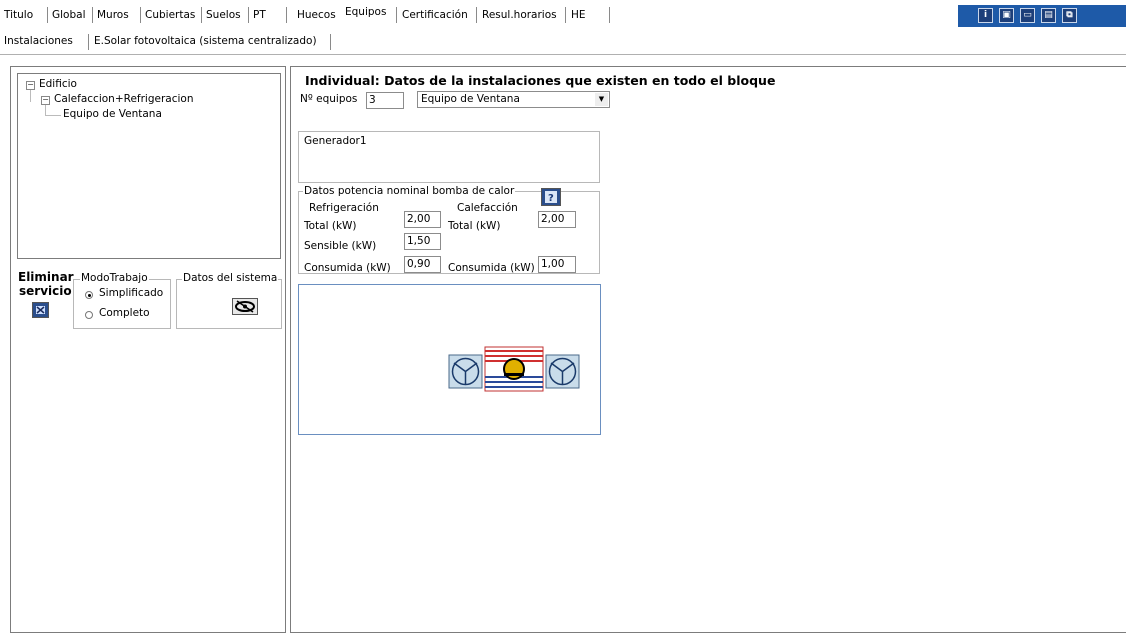  I want to click on calefaccion-label: Calefacción, so click(487, 208).